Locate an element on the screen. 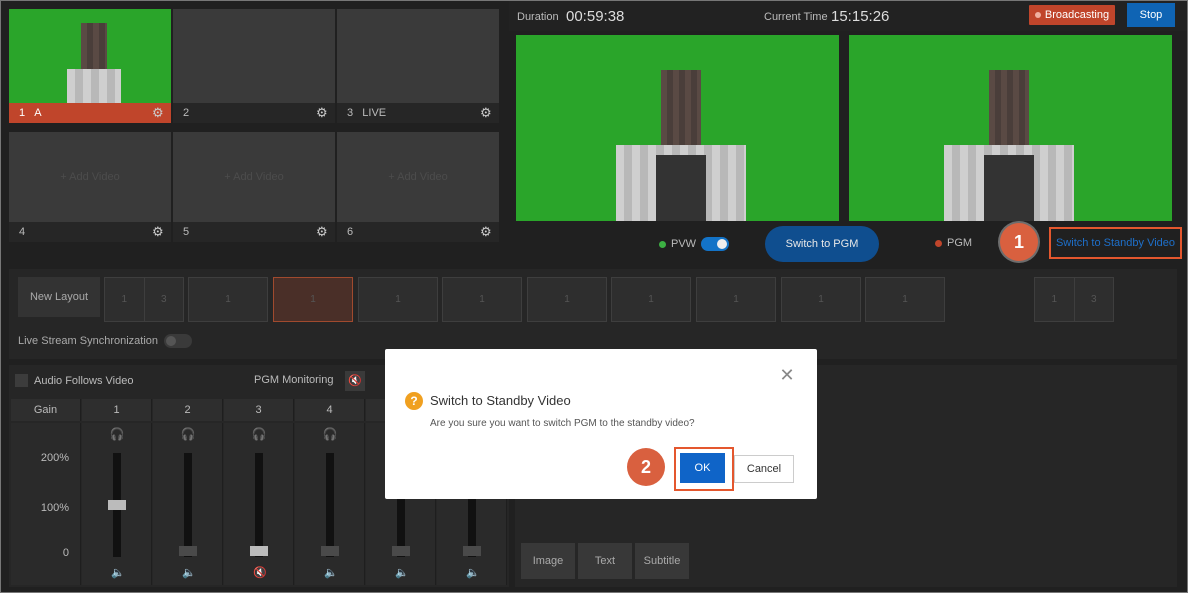 This screenshot has height=593, width=1188. subtitle-tab: Subtitle is located at coordinates (662, 561).